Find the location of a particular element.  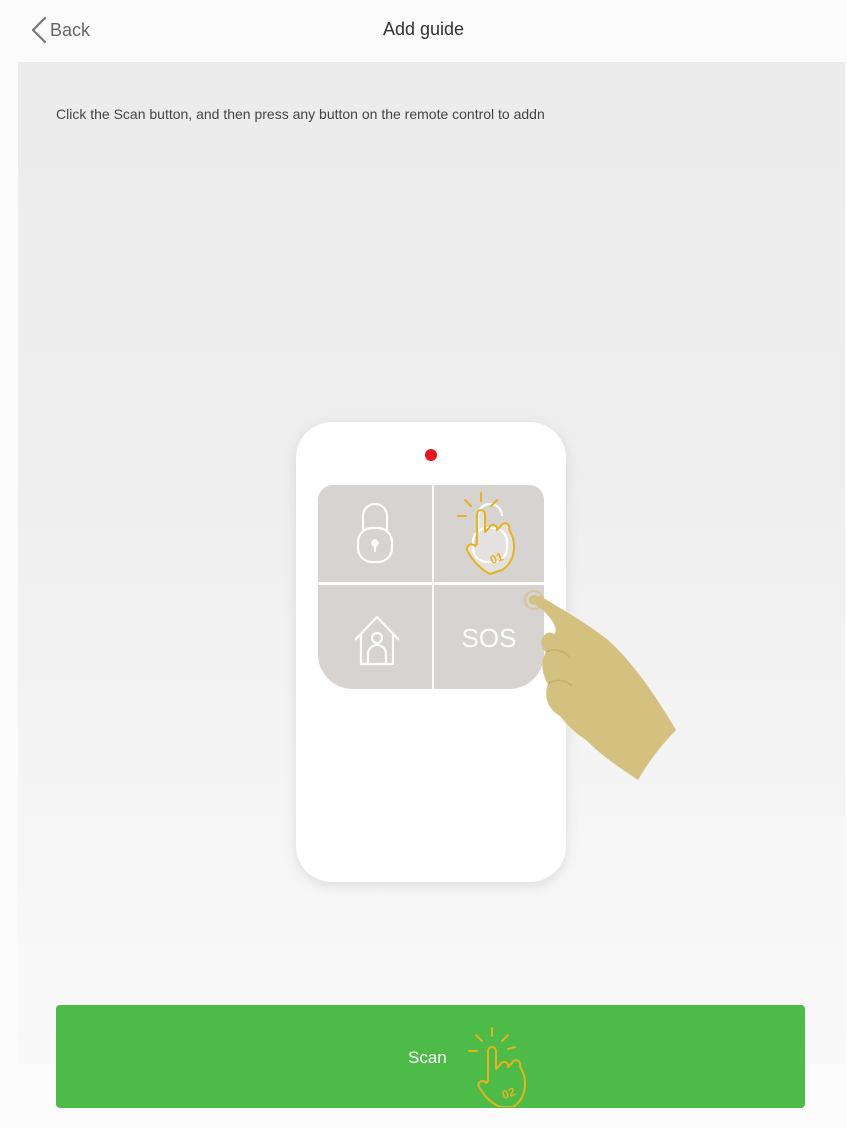

scan-label: Scan is located at coordinates (427, 1057).